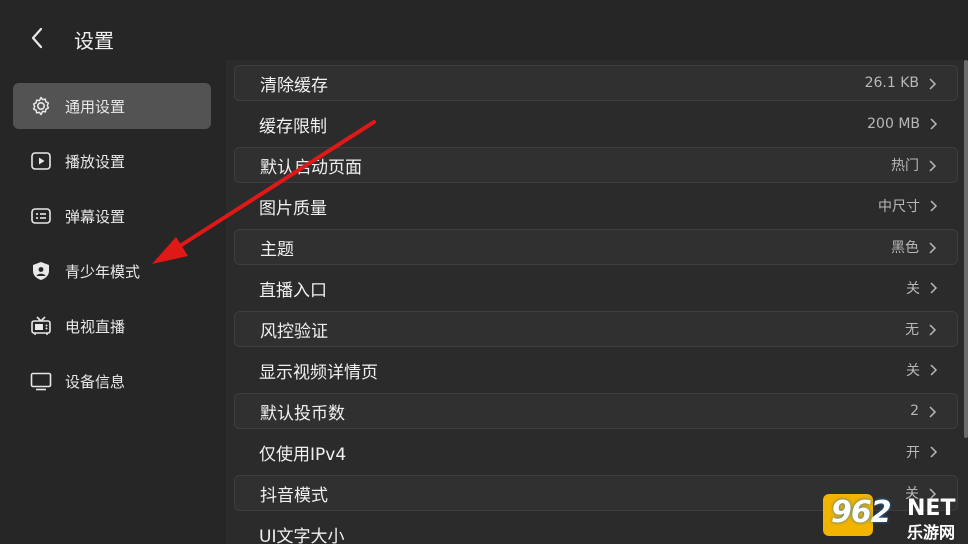  What do you see at coordinates (596, 83) in the screenshot?
I see `setting-row-clear-cache: 清除缓存 26.1 KB` at bounding box center [596, 83].